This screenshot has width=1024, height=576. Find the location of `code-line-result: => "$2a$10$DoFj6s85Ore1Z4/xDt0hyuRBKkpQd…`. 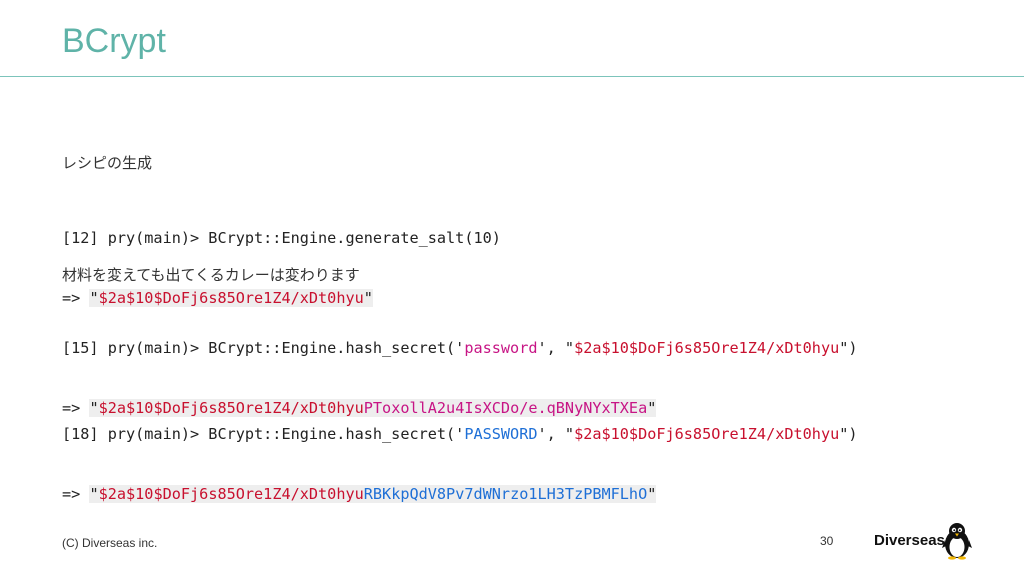

code-line-result: => "$2a$10$DoFj6s85Ore1Z4/xDt0hyuRBKkpQd… is located at coordinates (460, 494).